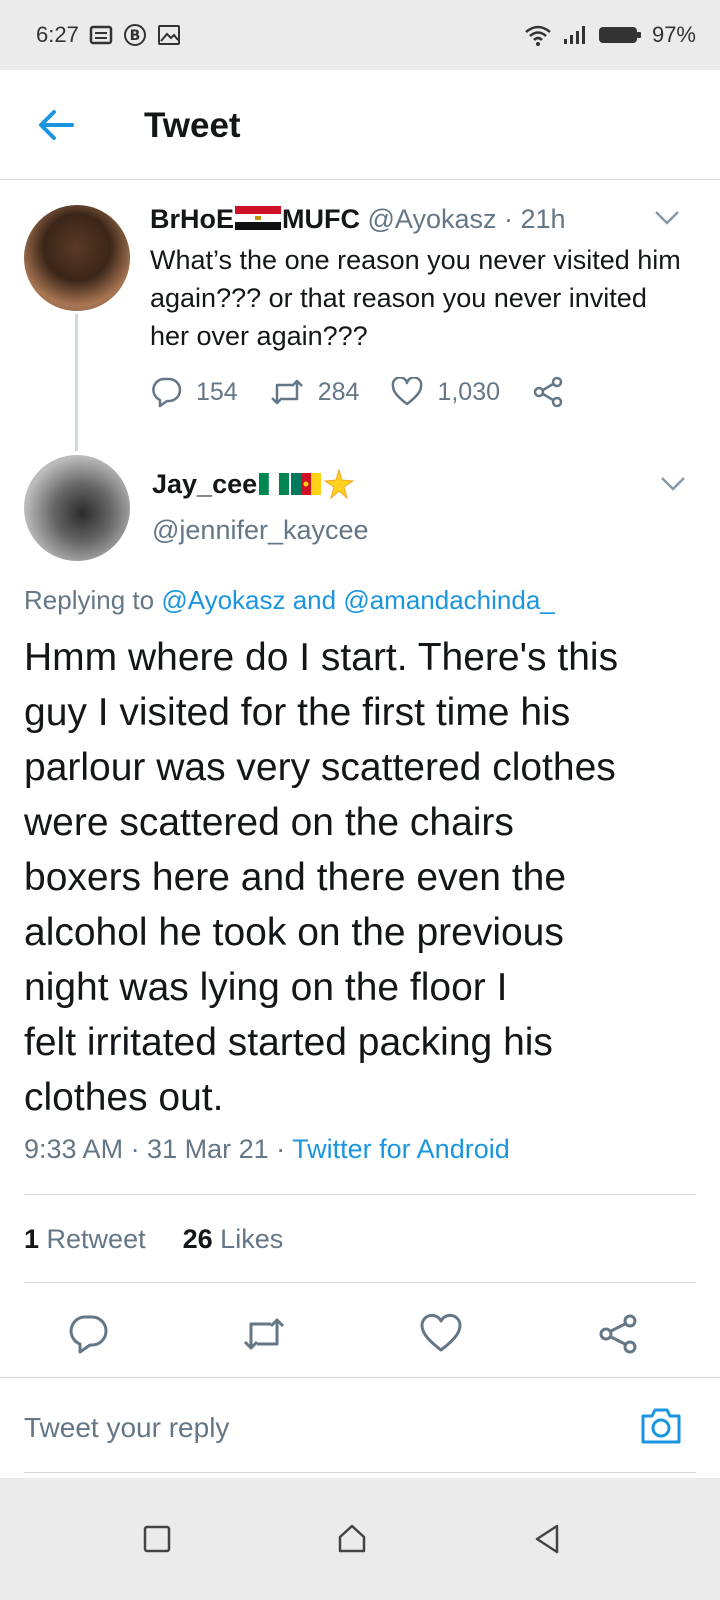 The height and width of the screenshot is (1600, 720). I want to click on wifi-icon, so click(538, 35).